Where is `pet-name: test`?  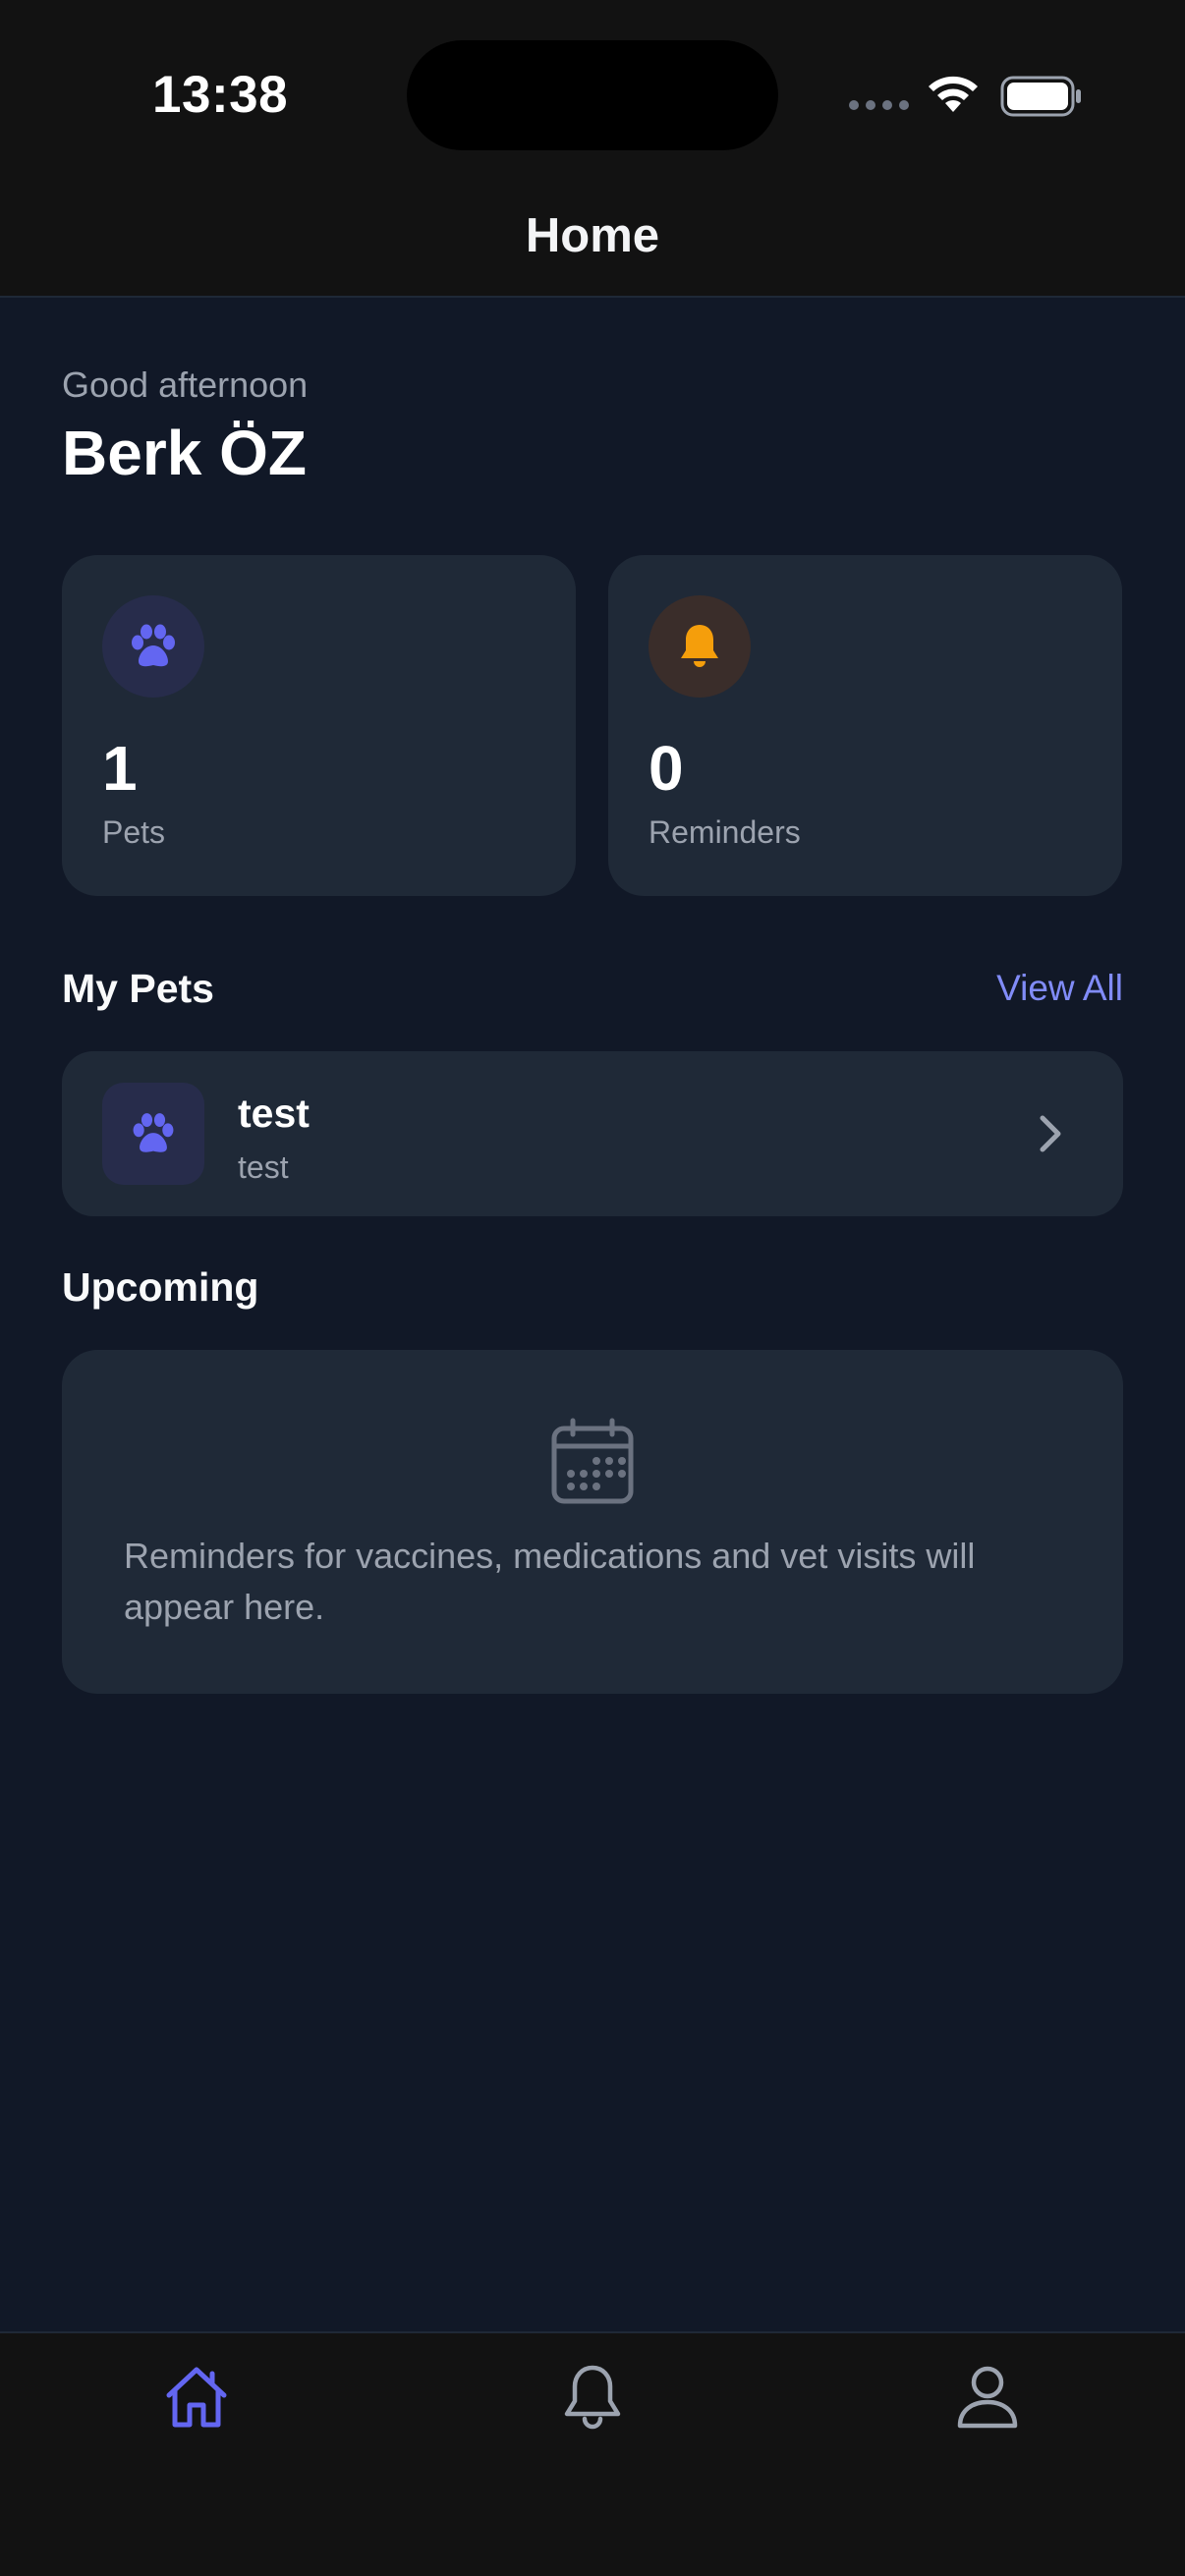 pet-name: test is located at coordinates (274, 1113).